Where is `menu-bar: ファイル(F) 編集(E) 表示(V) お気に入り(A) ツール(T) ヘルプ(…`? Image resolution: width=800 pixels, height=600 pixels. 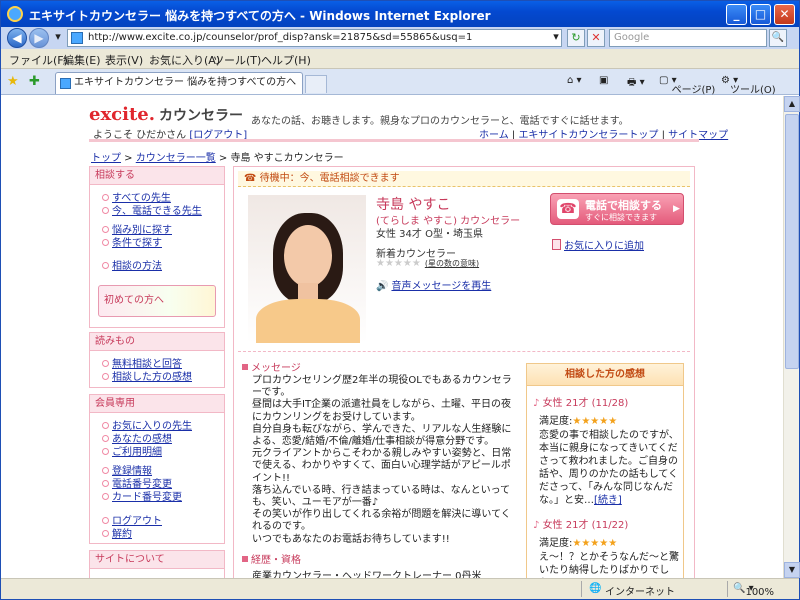
menu-bar: ファイル(F) 編集(E) 表示(V) お気に入り(A) ツール(T) ヘルプ(… is located at coordinates (400, 59).